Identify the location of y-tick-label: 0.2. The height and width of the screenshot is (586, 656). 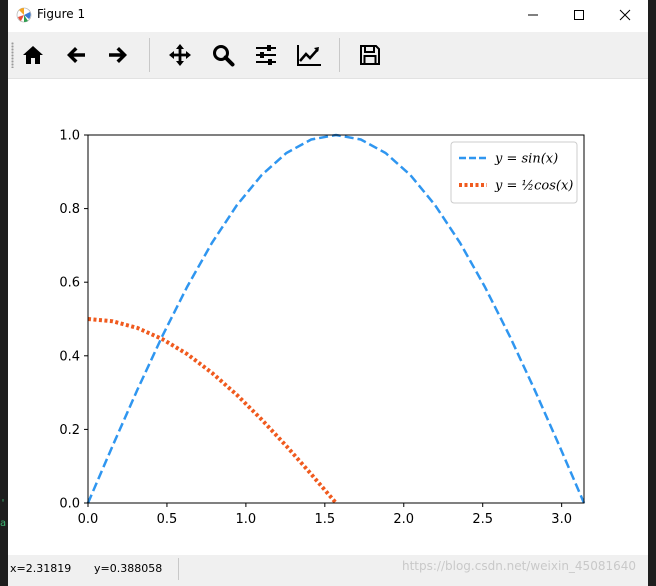
(69, 430).